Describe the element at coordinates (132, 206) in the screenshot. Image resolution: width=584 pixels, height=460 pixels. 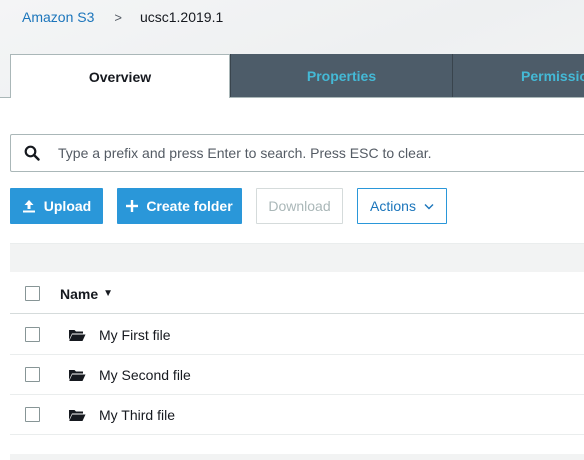
I see `plus-icon` at that location.